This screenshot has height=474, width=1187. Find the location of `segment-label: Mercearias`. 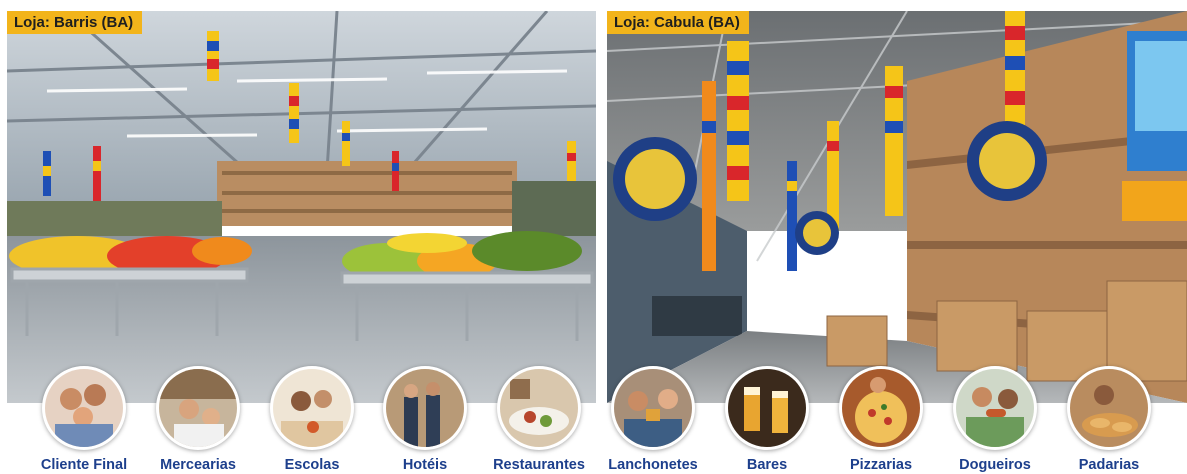

segment-label: Mercearias is located at coordinates (198, 465).